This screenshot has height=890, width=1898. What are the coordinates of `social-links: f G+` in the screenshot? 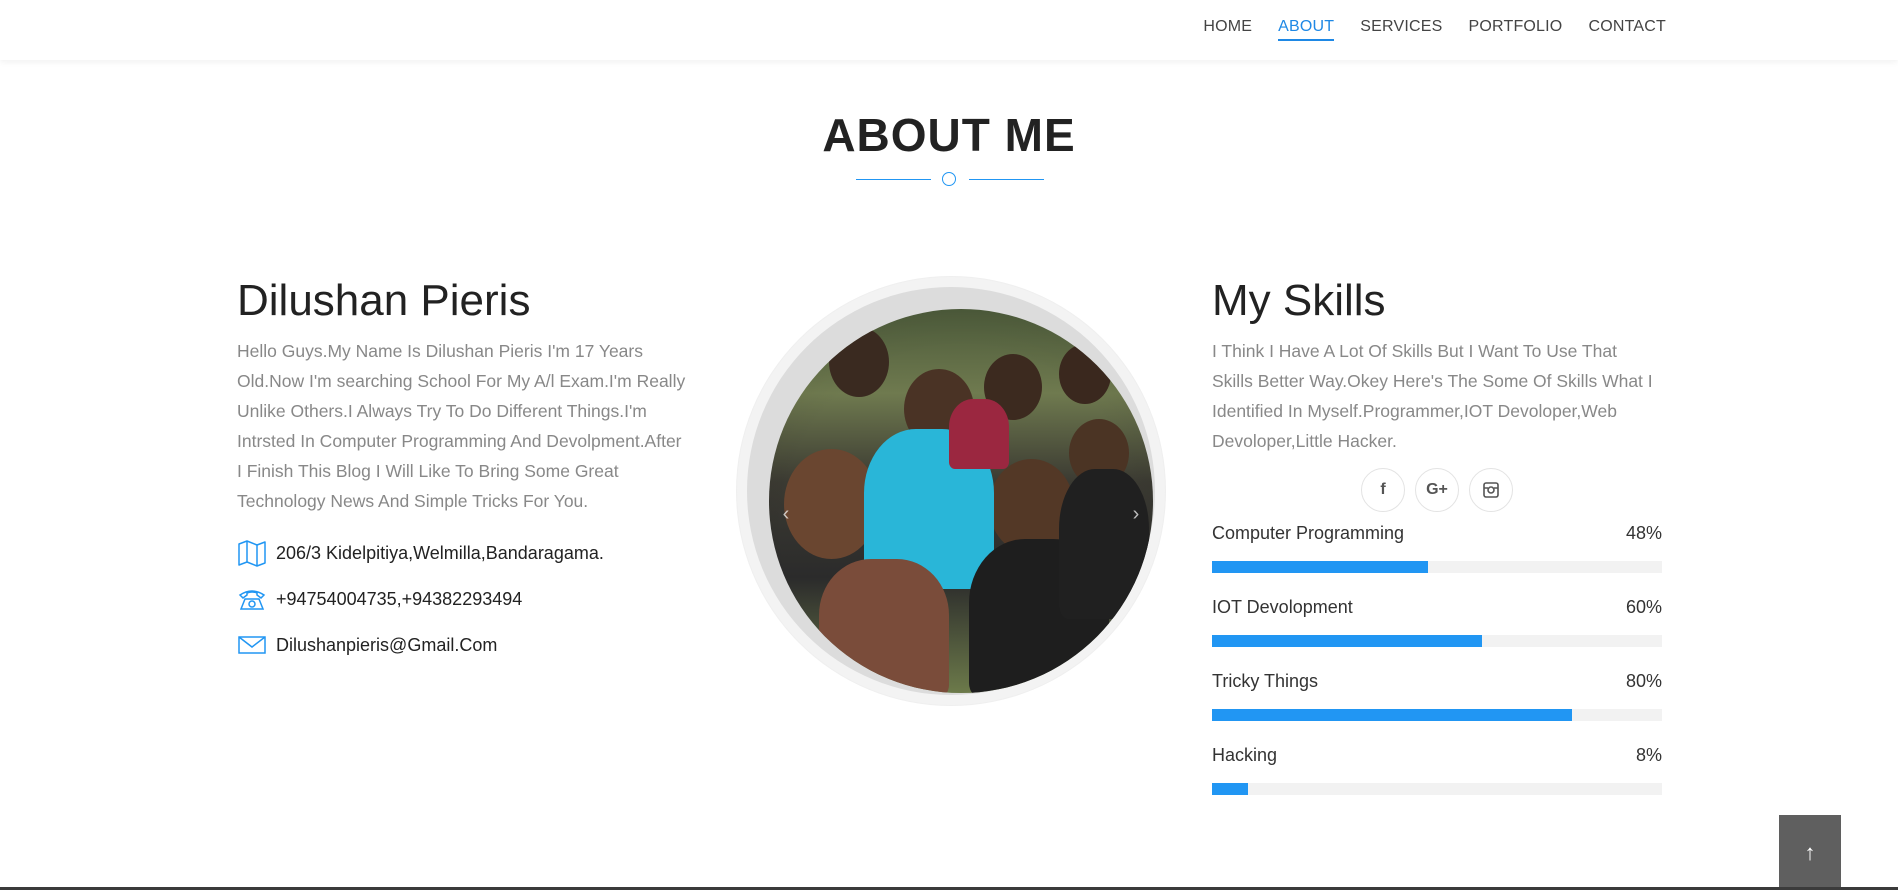 It's located at (1437, 490).